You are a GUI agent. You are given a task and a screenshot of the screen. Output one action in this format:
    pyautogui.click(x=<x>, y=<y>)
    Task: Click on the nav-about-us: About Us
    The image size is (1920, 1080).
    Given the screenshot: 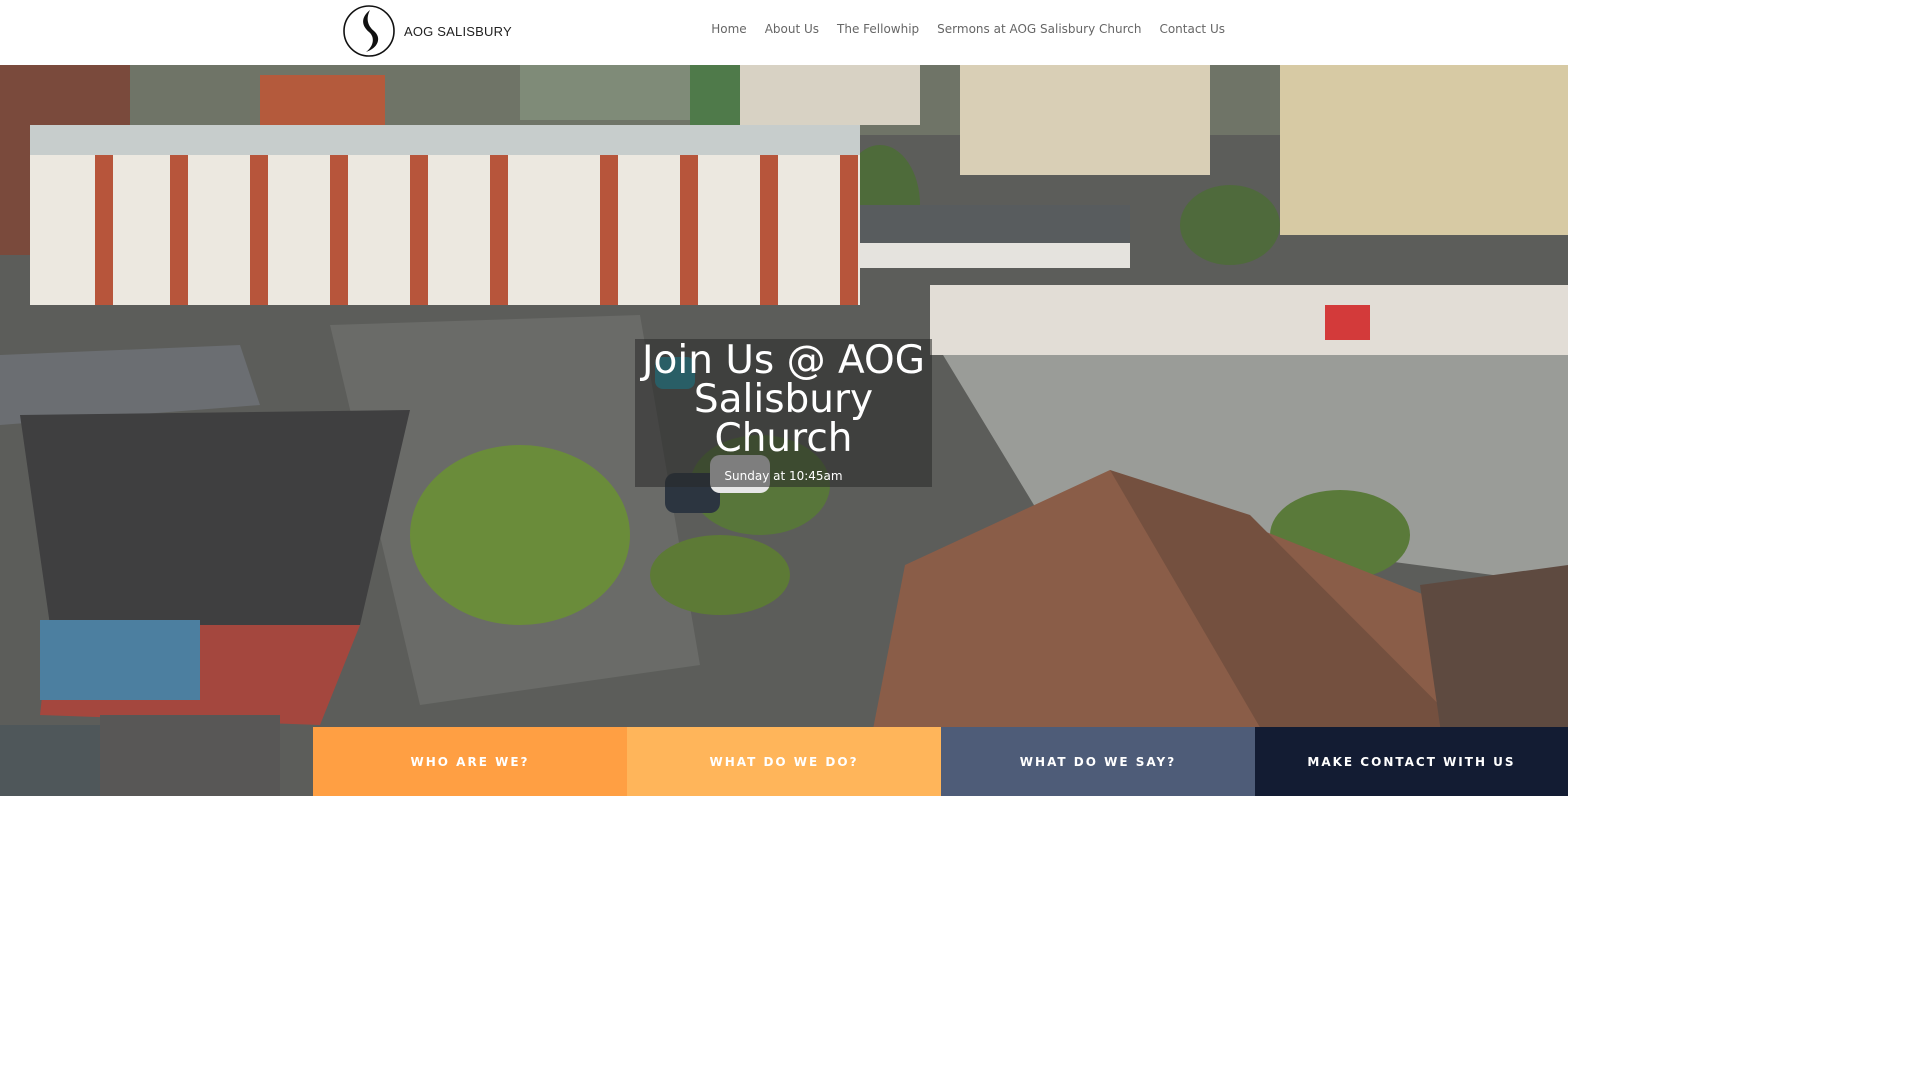 What is the action you would take?
    pyautogui.click(x=792, y=29)
    